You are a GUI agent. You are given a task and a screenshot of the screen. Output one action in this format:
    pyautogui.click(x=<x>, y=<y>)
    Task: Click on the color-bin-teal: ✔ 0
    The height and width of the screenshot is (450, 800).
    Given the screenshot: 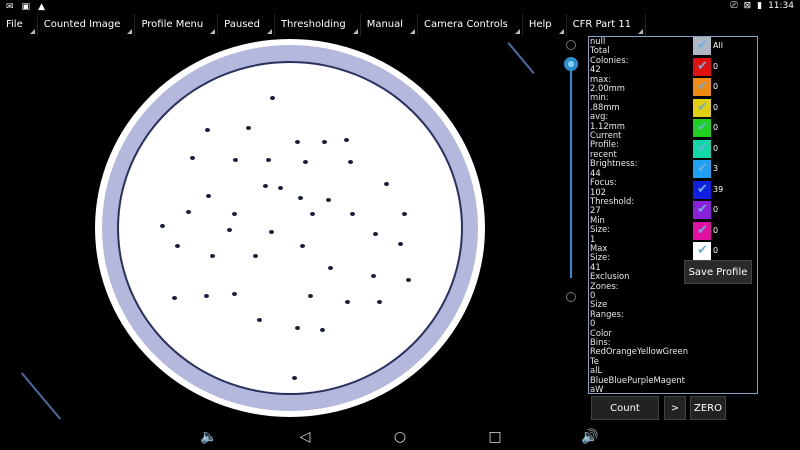 What is the action you would take?
    pyautogui.click(x=725, y=150)
    